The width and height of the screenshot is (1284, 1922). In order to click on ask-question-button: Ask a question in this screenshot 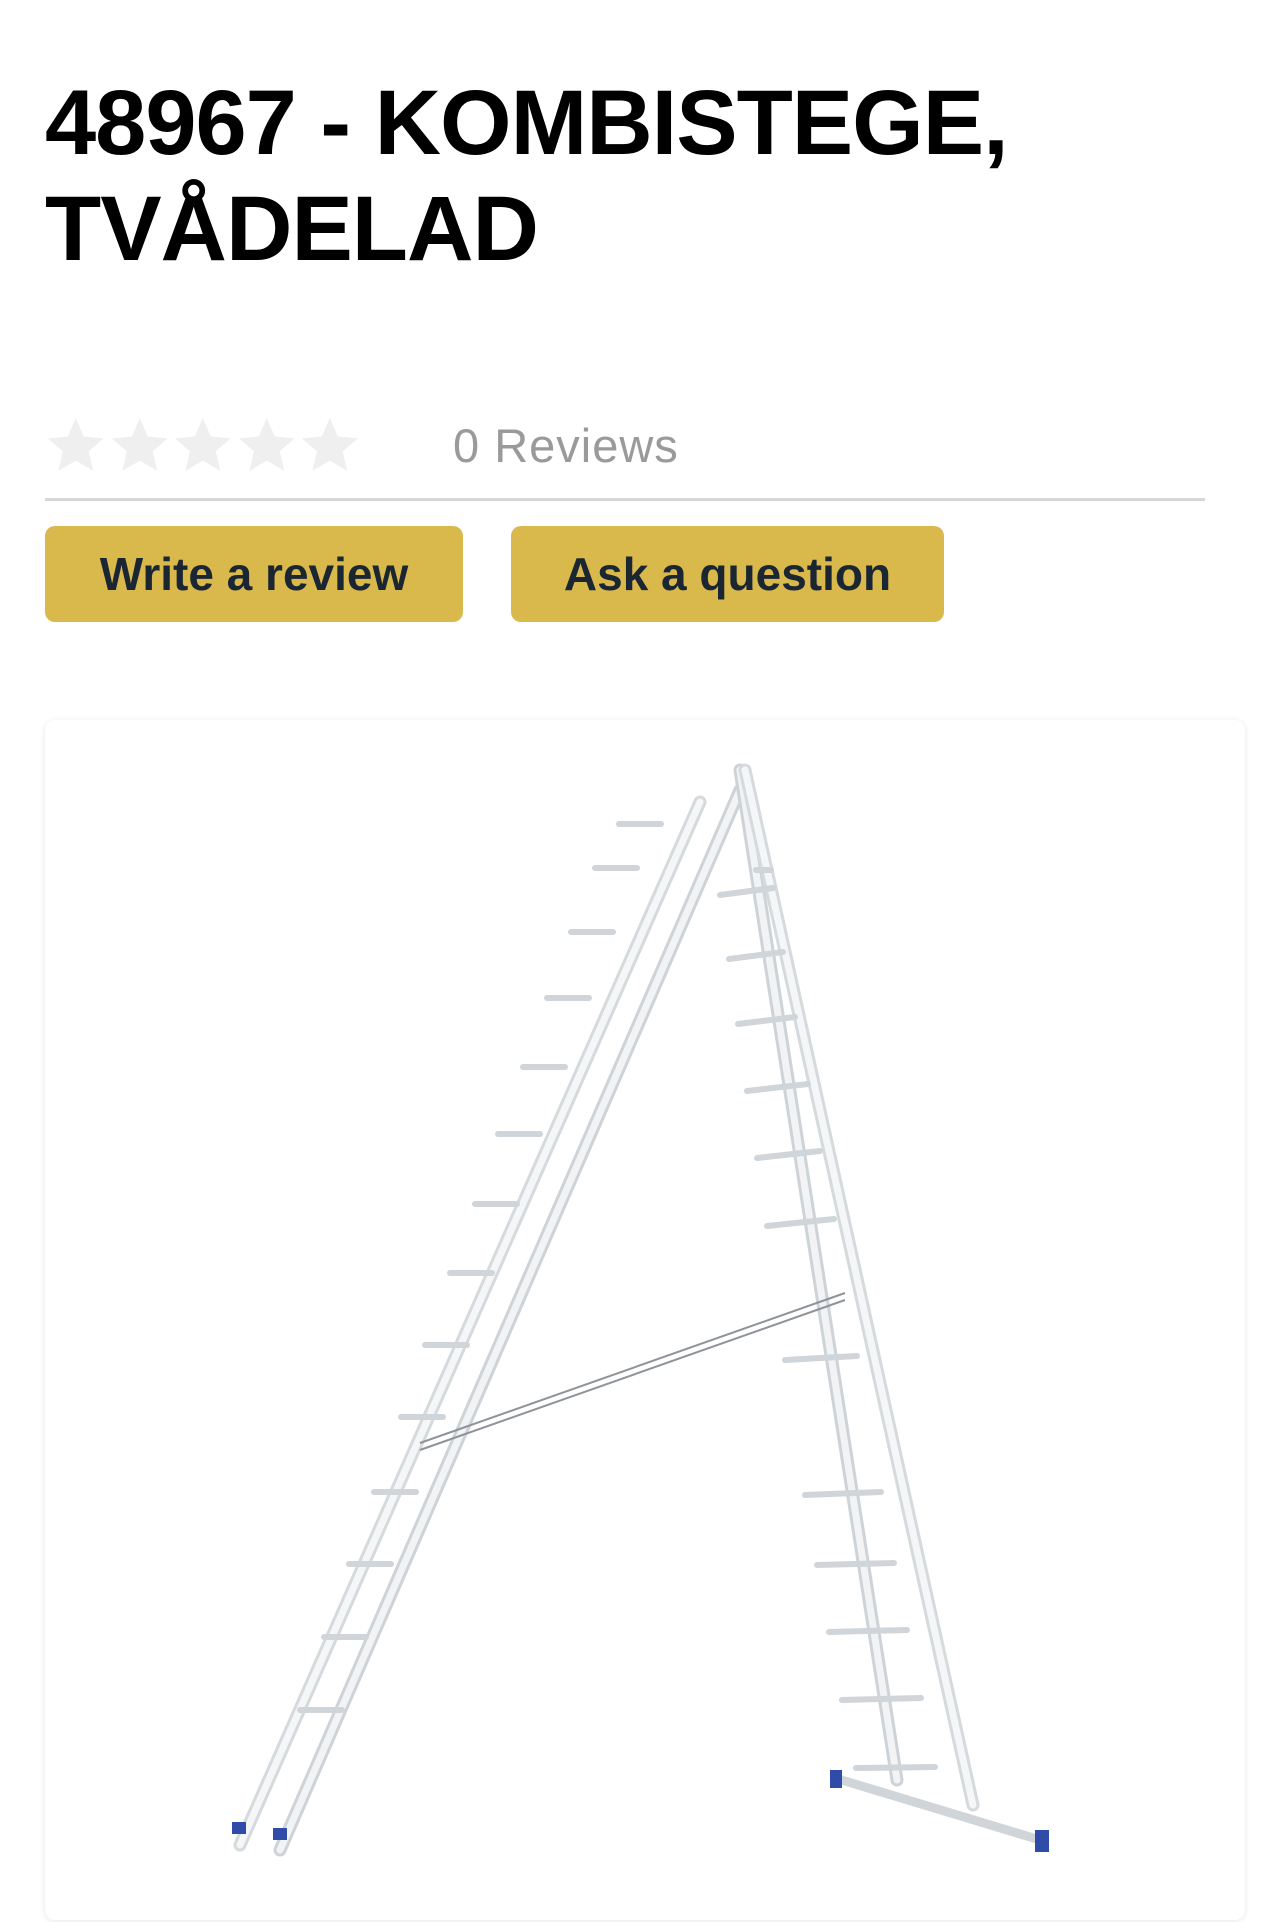, I will do `click(727, 574)`.